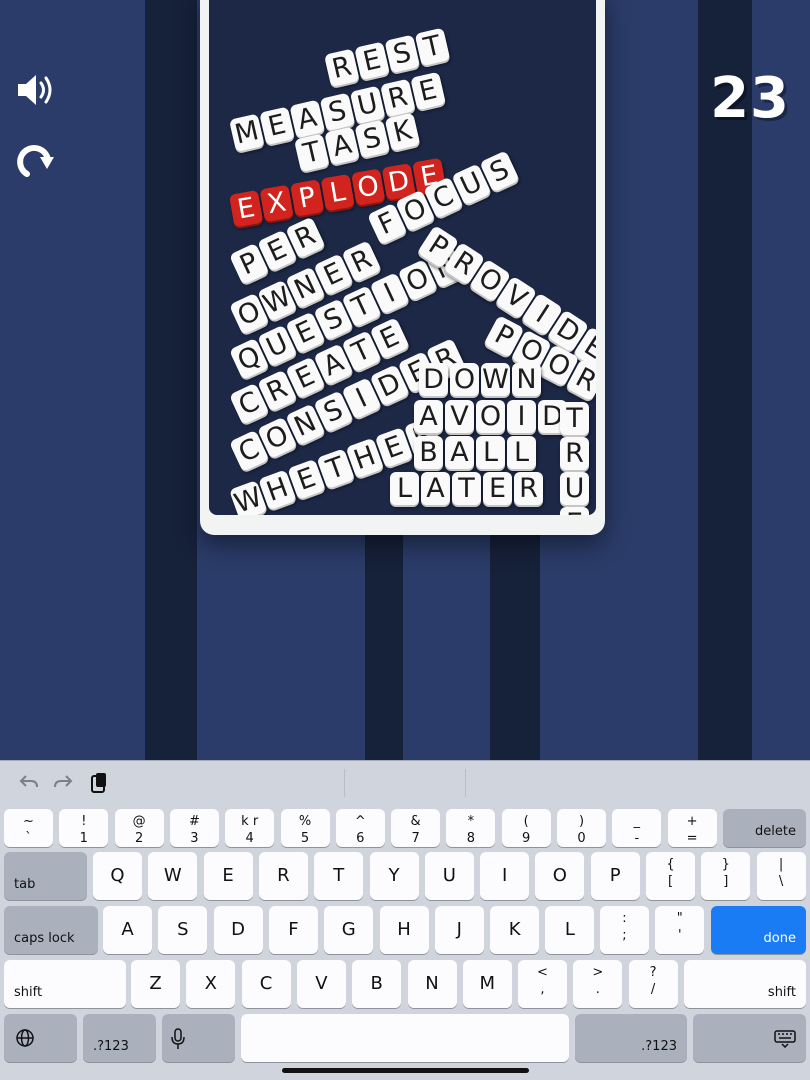 This screenshot has width=810, height=1080. I want to click on key-i: I, so click(505, 876).